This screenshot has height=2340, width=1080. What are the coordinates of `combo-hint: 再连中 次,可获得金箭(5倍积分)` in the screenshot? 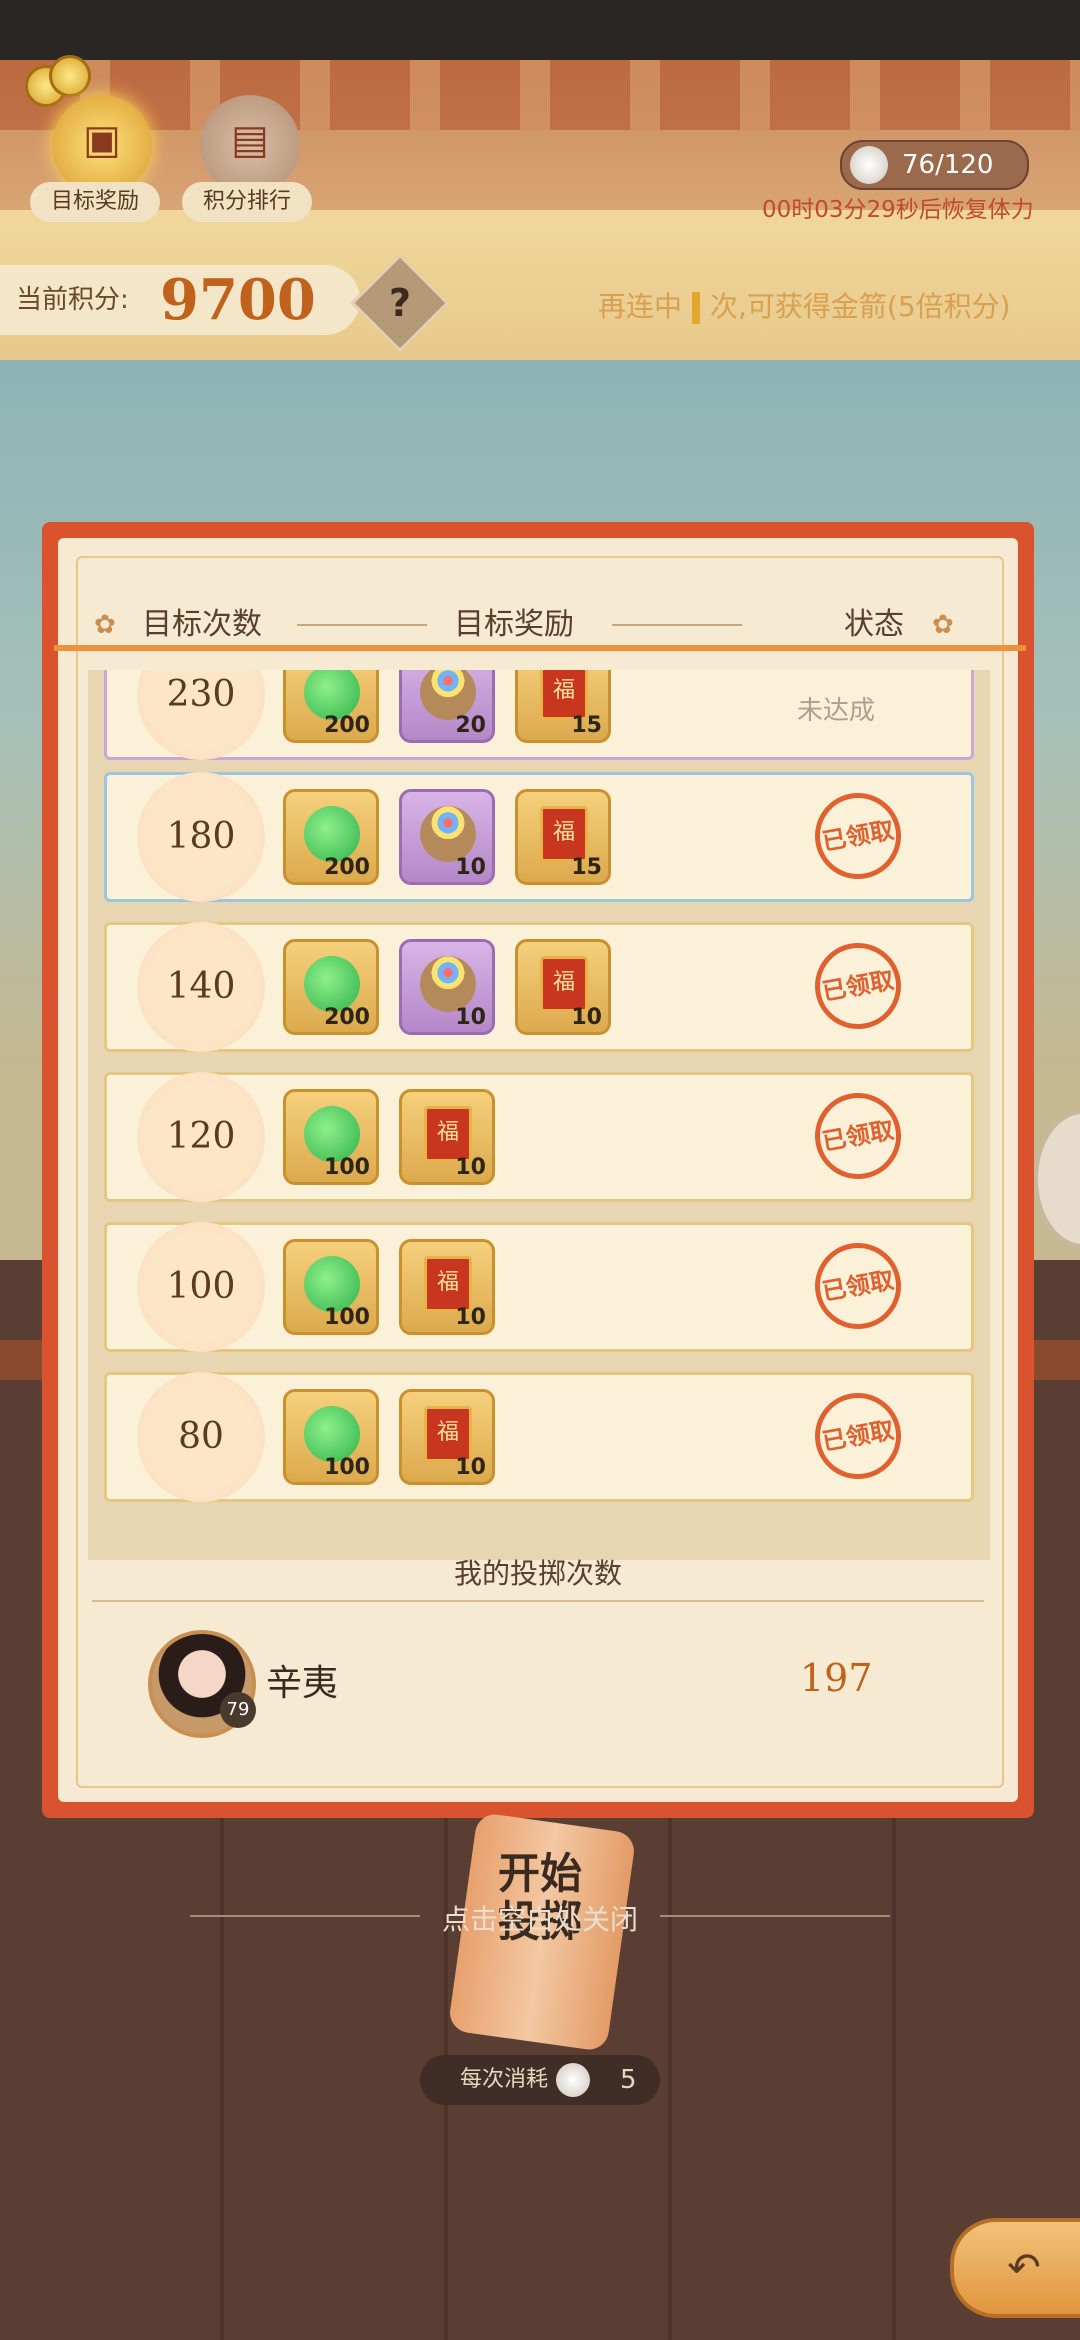 It's located at (804, 305).